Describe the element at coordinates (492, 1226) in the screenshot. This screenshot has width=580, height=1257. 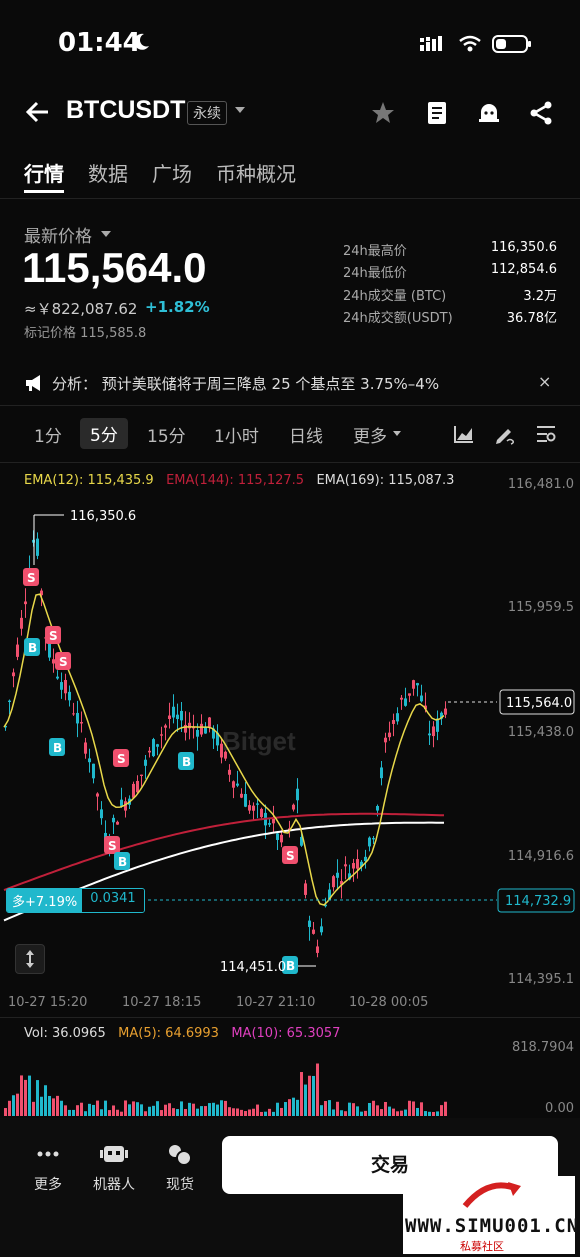
I see `site-watermark-text: WWW.SIMU001.CN` at that location.